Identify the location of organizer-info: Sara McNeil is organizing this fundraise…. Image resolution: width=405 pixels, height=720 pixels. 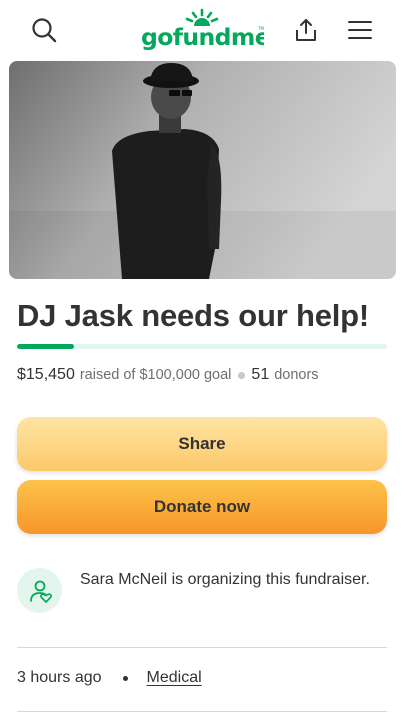
(202, 596).